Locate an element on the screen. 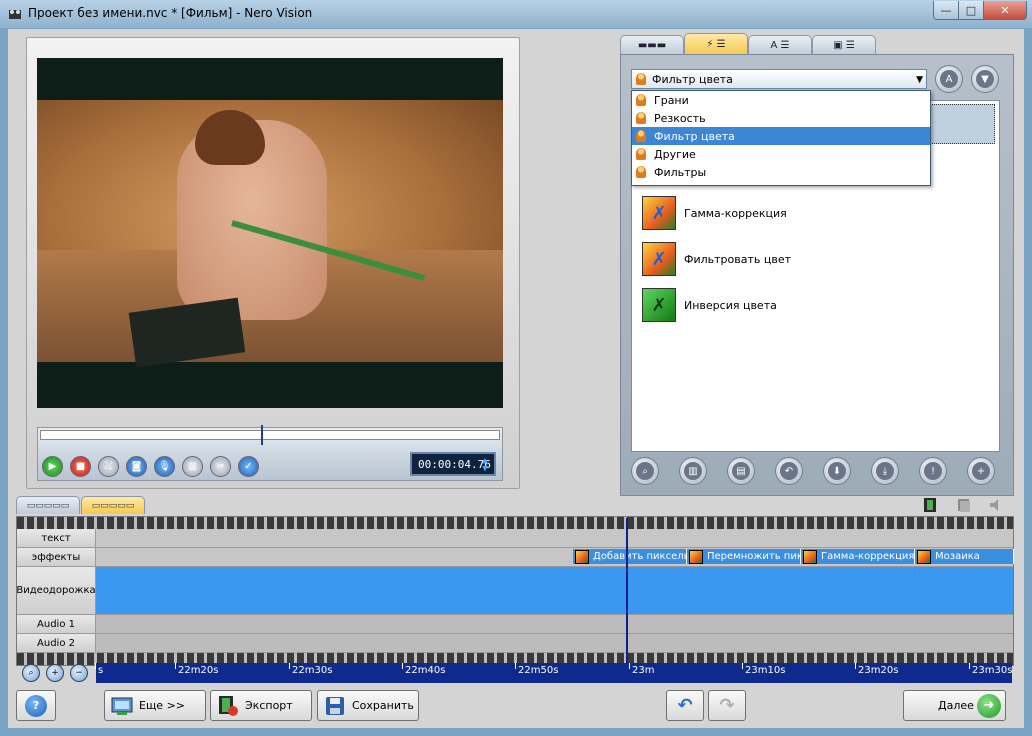  clip-icon: ▤ is located at coordinates (741, 471).